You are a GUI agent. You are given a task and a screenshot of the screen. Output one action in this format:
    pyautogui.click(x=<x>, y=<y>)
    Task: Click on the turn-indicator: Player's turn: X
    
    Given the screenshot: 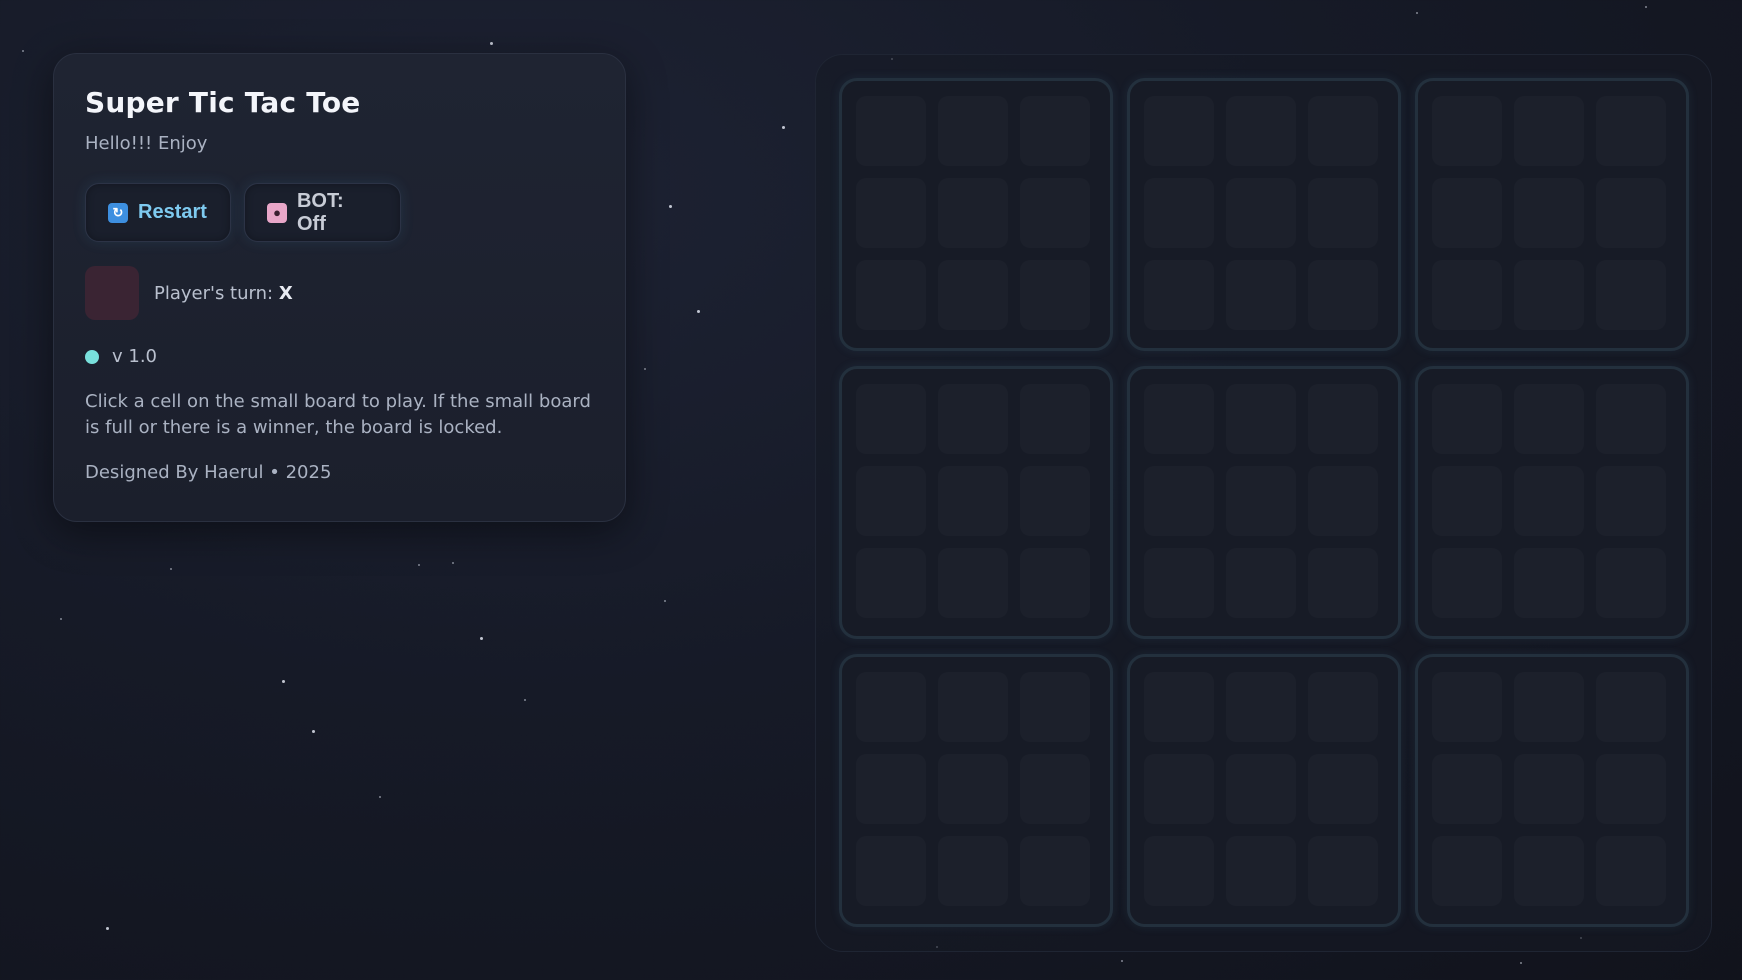 What is the action you would take?
    pyautogui.click(x=339, y=293)
    